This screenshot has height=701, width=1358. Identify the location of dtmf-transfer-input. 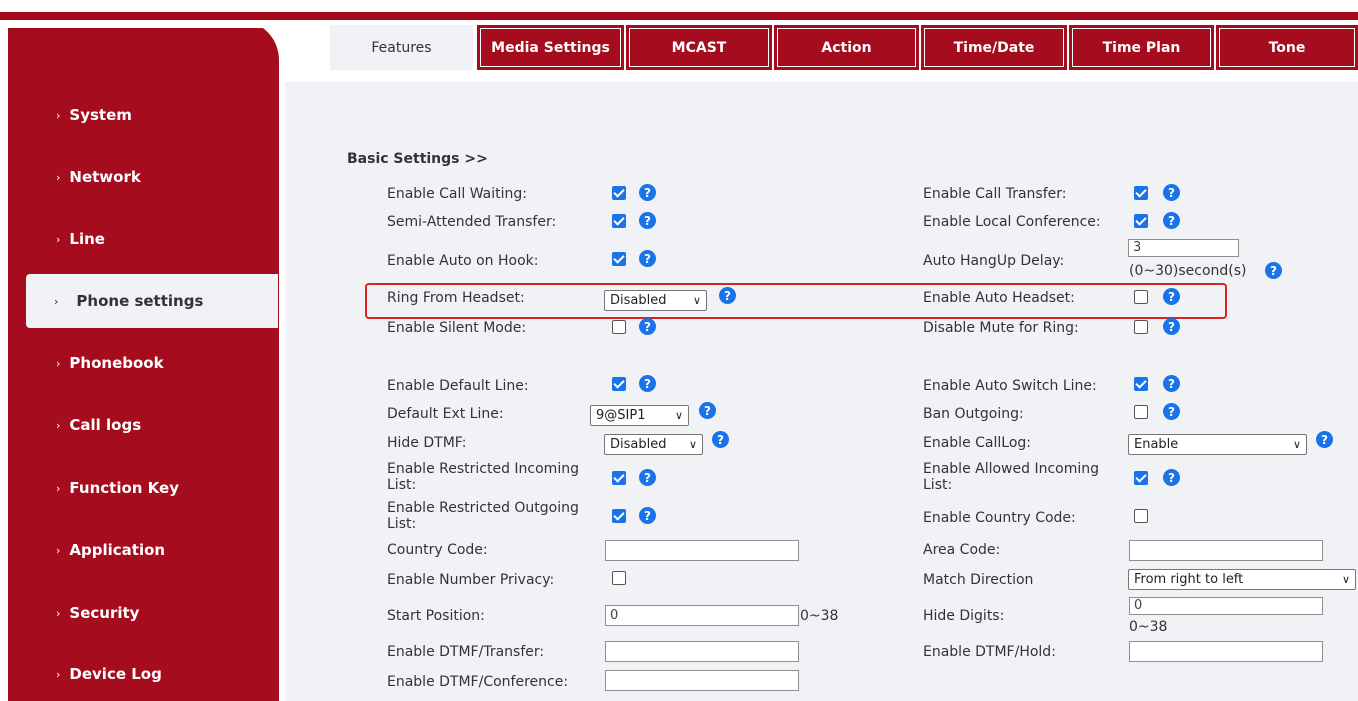
(702, 651).